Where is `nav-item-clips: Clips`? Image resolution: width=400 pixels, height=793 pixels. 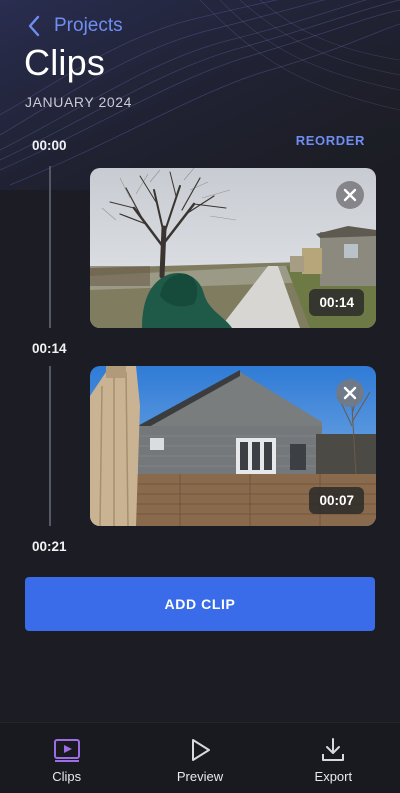 nav-item-clips: Clips is located at coordinates (66, 758).